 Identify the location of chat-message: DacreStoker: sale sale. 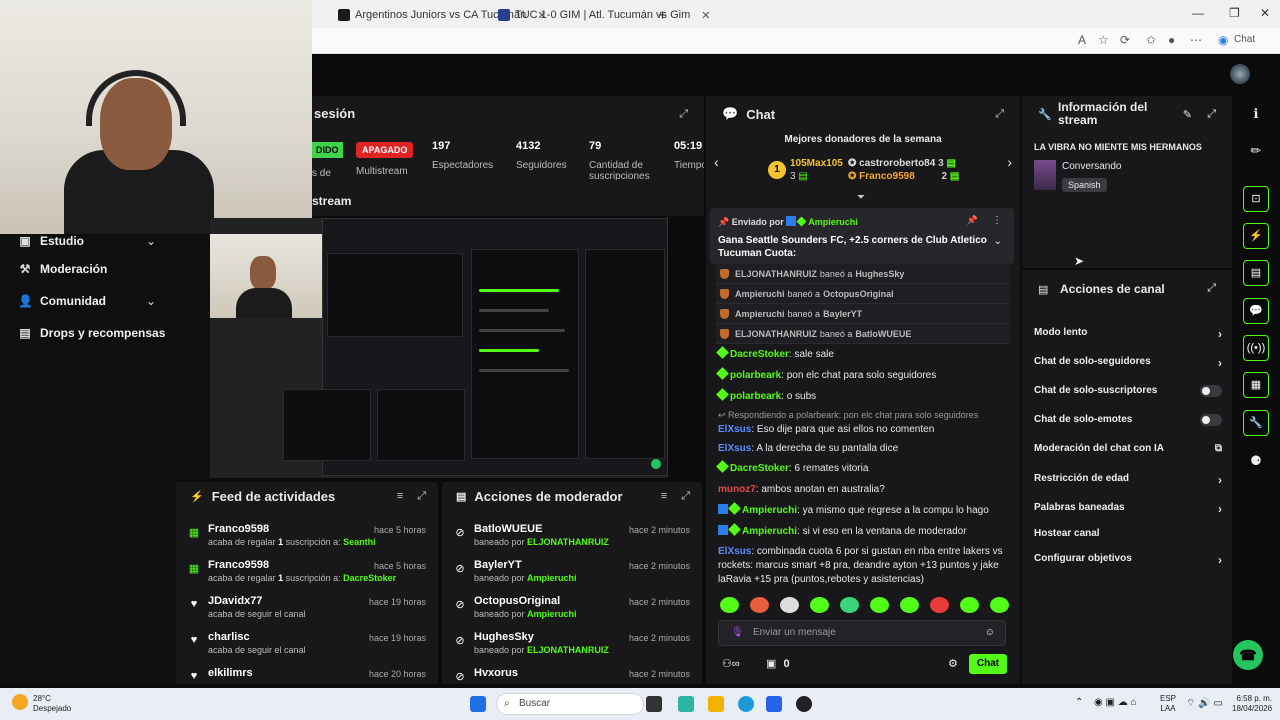
(863, 354).